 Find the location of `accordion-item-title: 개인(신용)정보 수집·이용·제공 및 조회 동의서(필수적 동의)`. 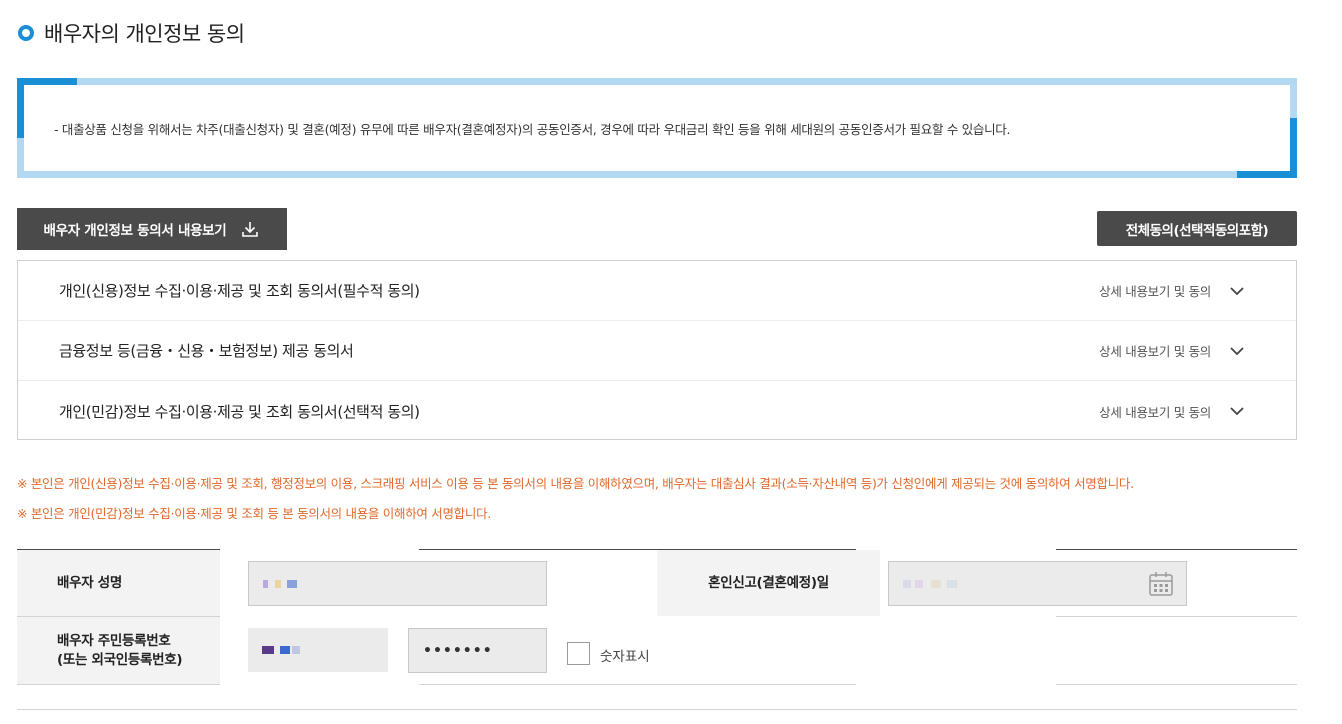

accordion-item-title: 개인(신용)정보 수집·이용·제공 및 조회 동의서(필수적 동의) is located at coordinates (239, 291).